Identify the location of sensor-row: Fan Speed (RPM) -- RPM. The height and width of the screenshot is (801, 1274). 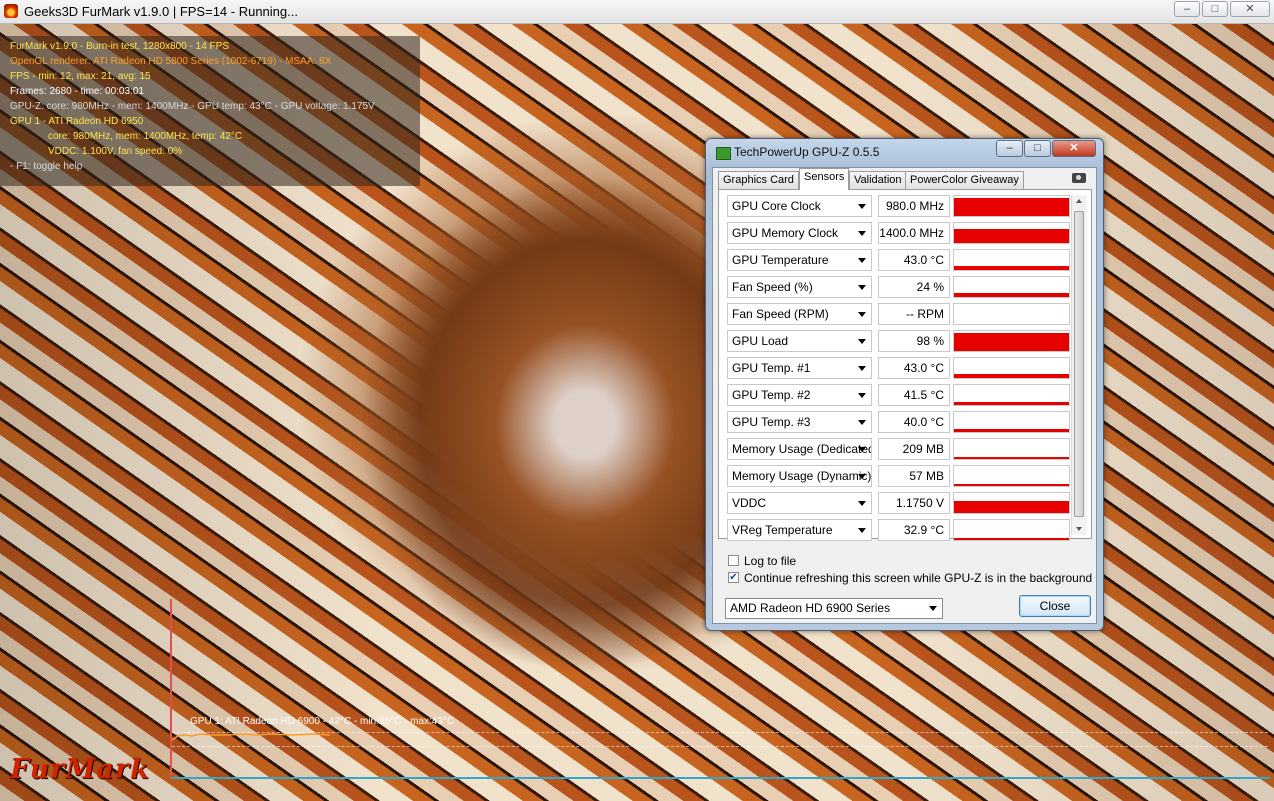
(898, 314).